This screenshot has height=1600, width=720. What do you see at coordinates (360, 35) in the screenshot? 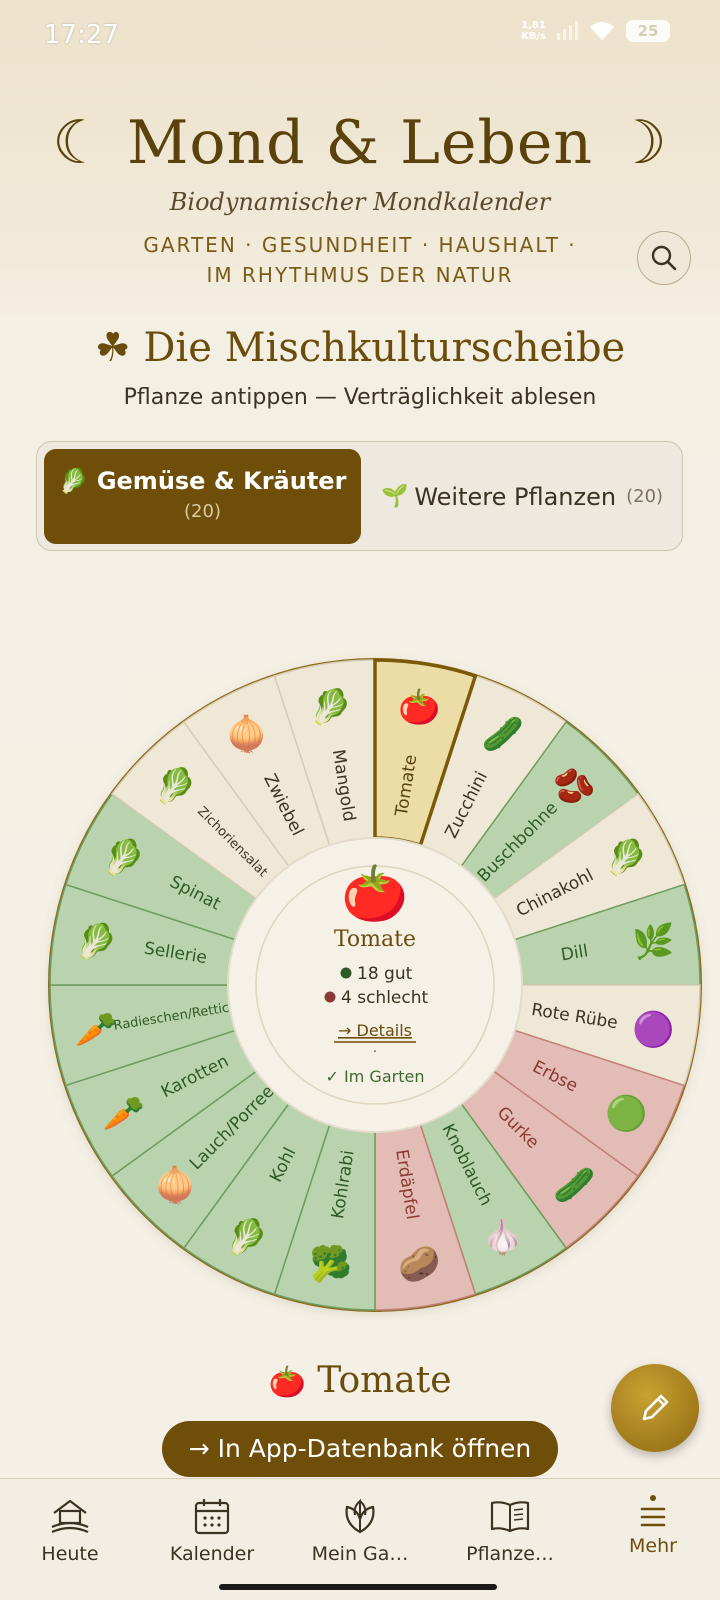
I see `status-bar: 17:27 1,81 KB/s 25` at bounding box center [360, 35].